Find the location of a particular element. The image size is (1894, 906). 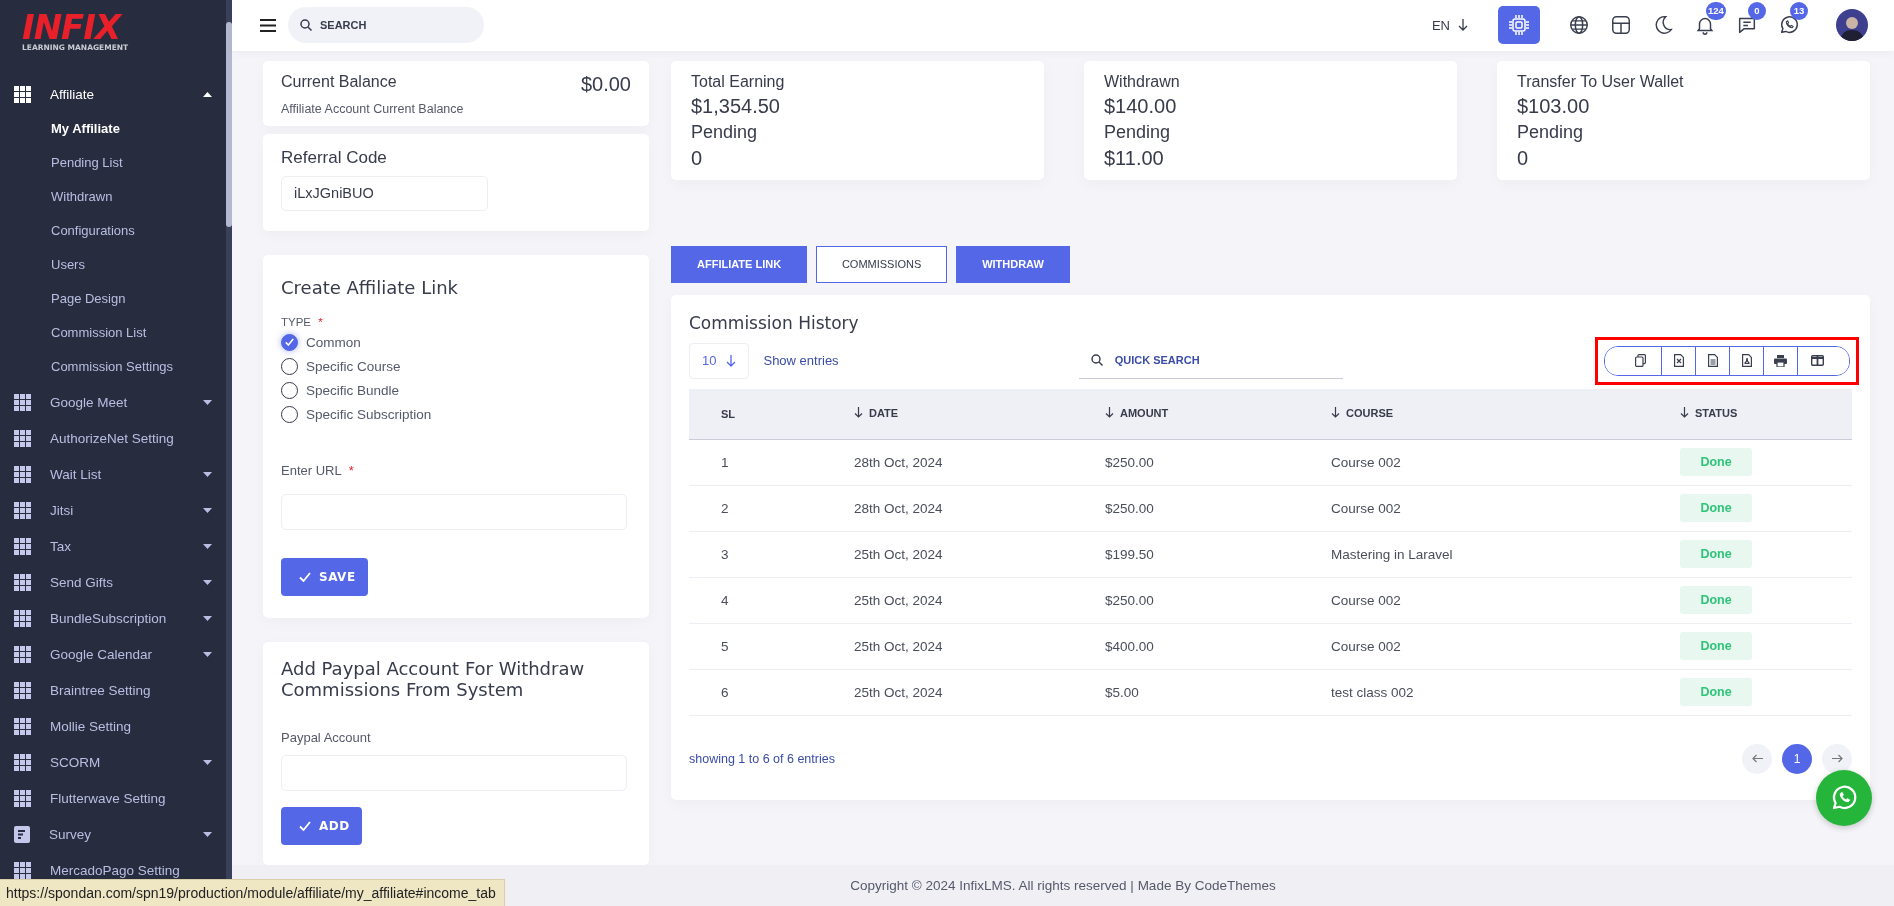

page-size-select: 10 is located at coordinates (719, 360).